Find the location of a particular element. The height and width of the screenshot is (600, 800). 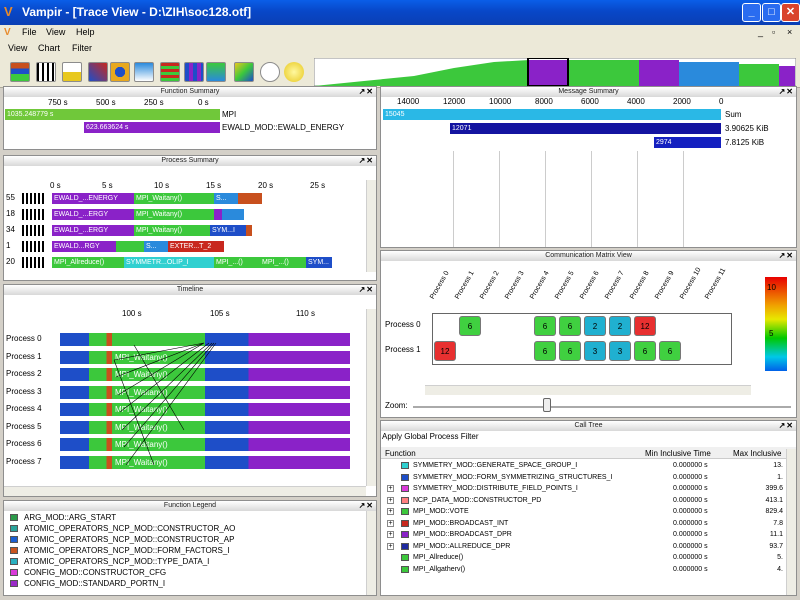

inner-restore-button: ▫ is located at coordinates (773, 32).